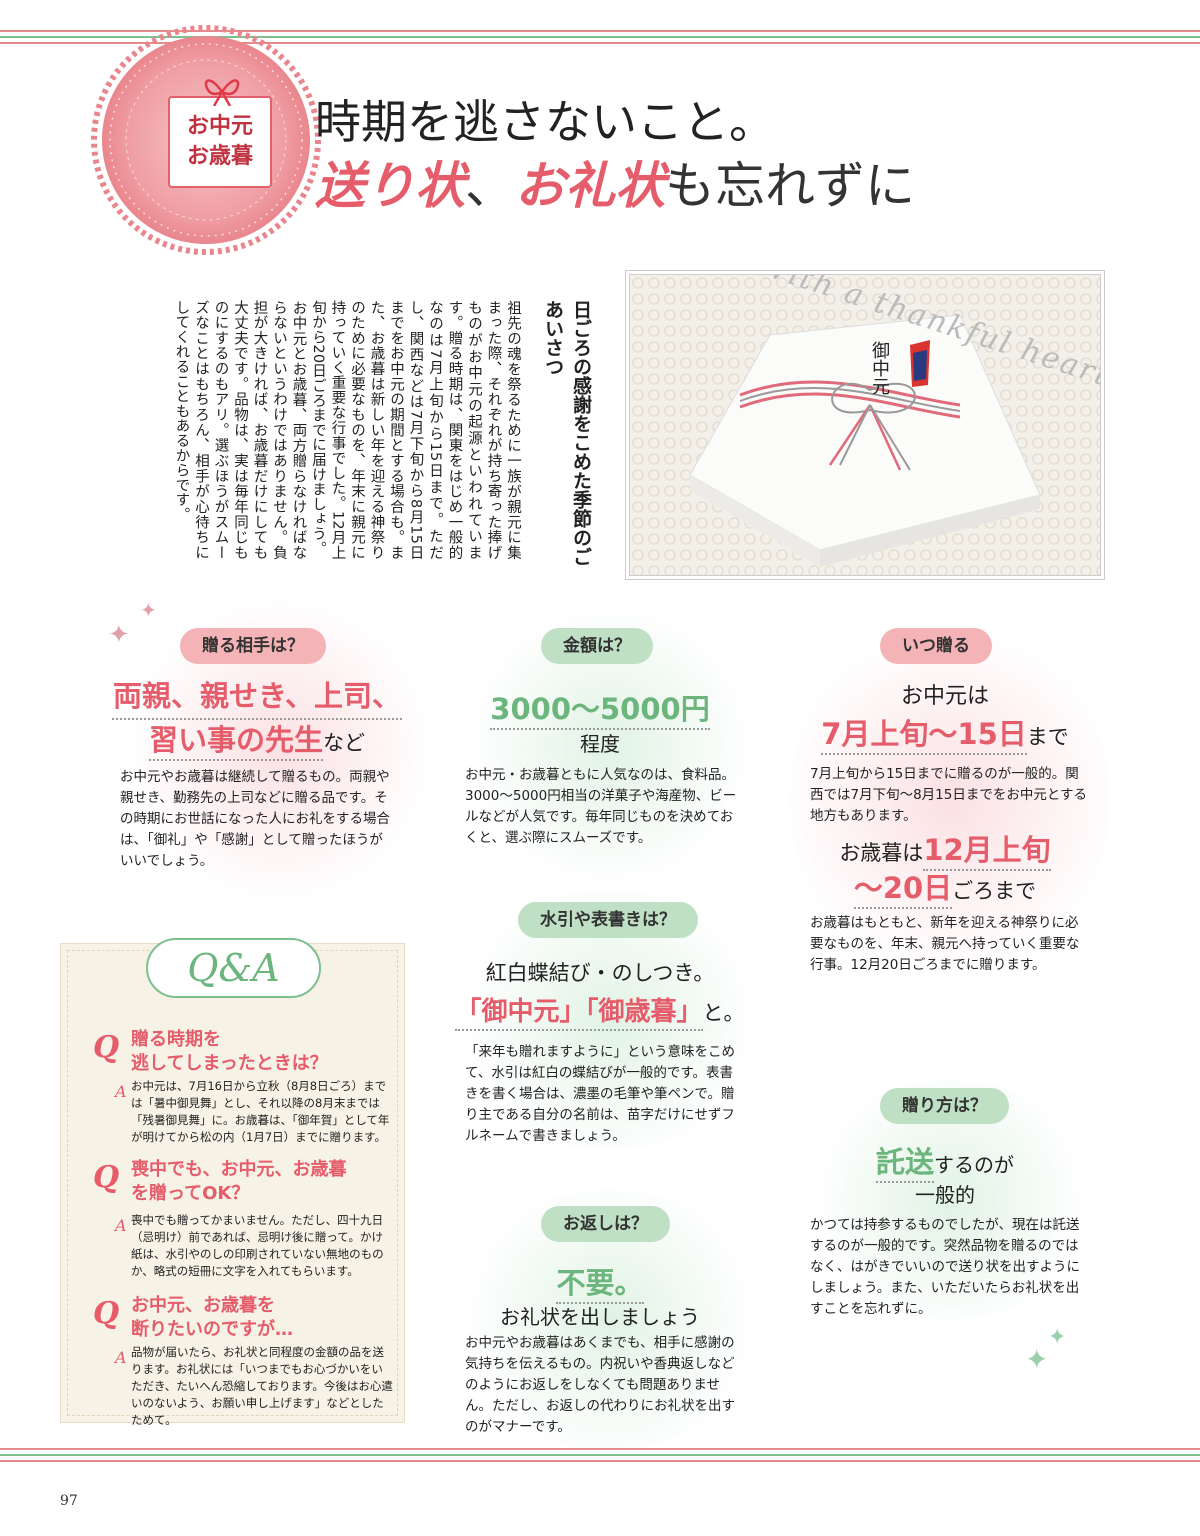  Describe the element at coordinates (597, 646) in the screenshot. I see `pill-amount: 金額は？` at that location.